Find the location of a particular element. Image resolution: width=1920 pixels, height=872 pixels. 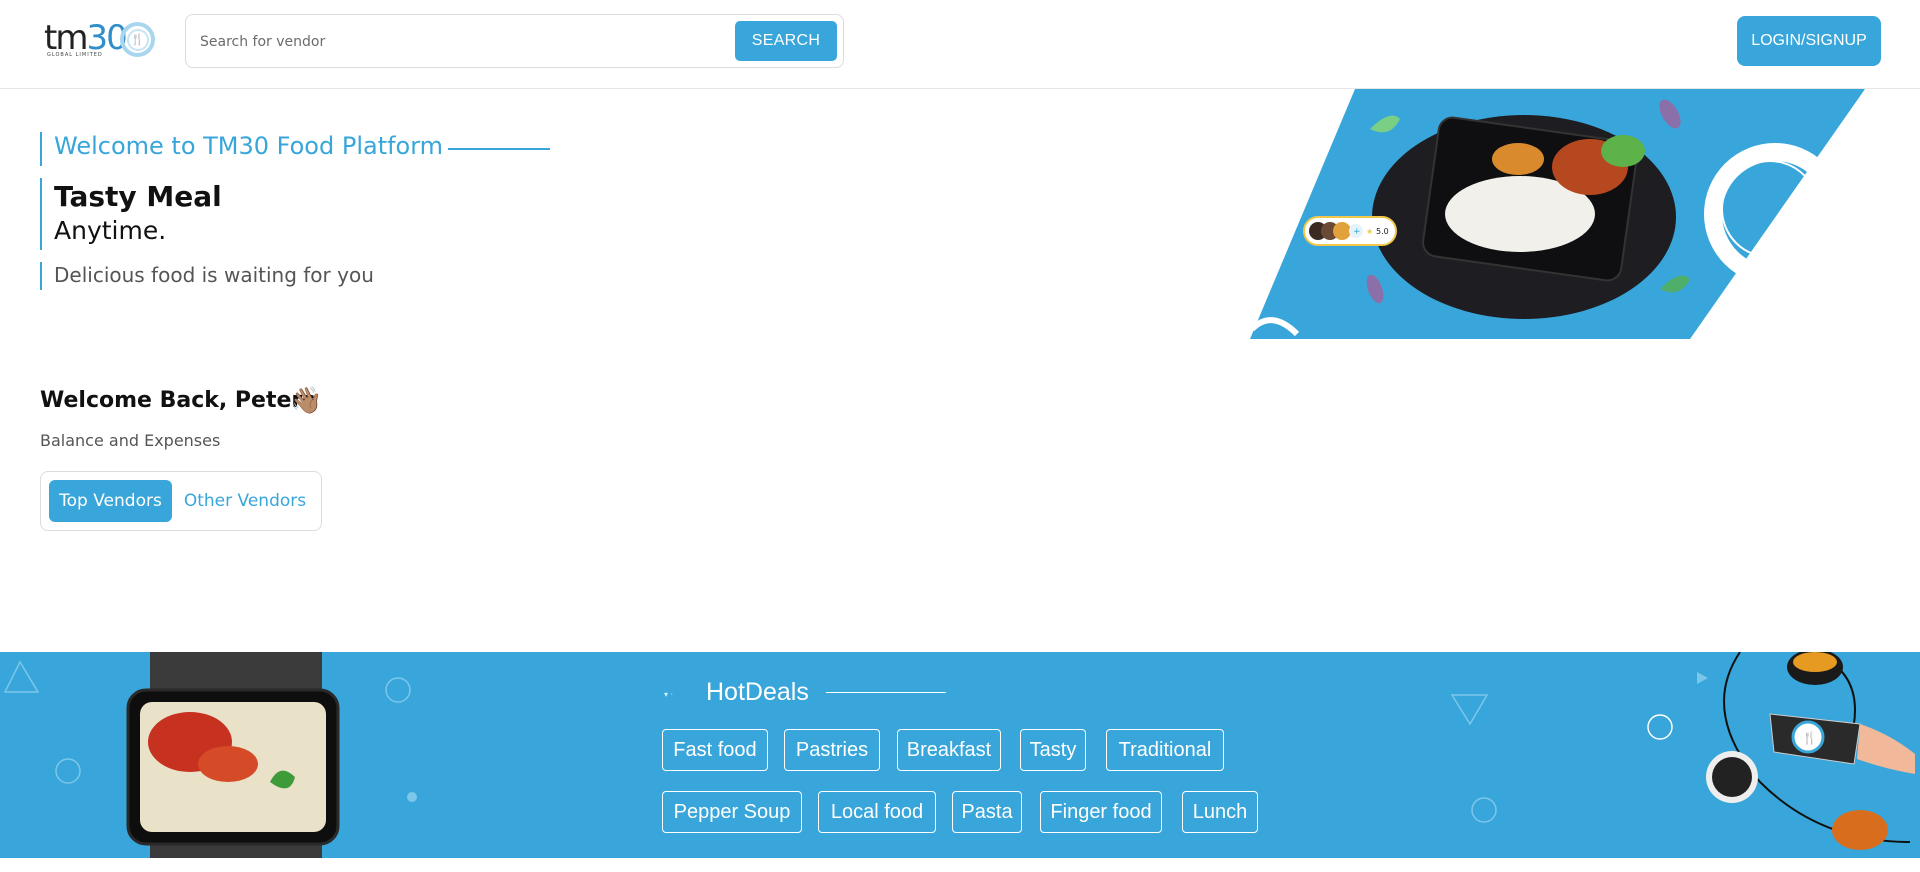

category-pastries: Pastries is located at coordinates (832, 750).